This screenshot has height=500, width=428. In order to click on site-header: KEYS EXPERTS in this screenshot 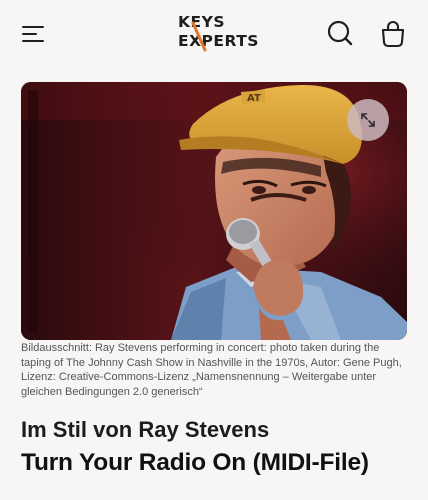, I will do `click(214, 35)`.